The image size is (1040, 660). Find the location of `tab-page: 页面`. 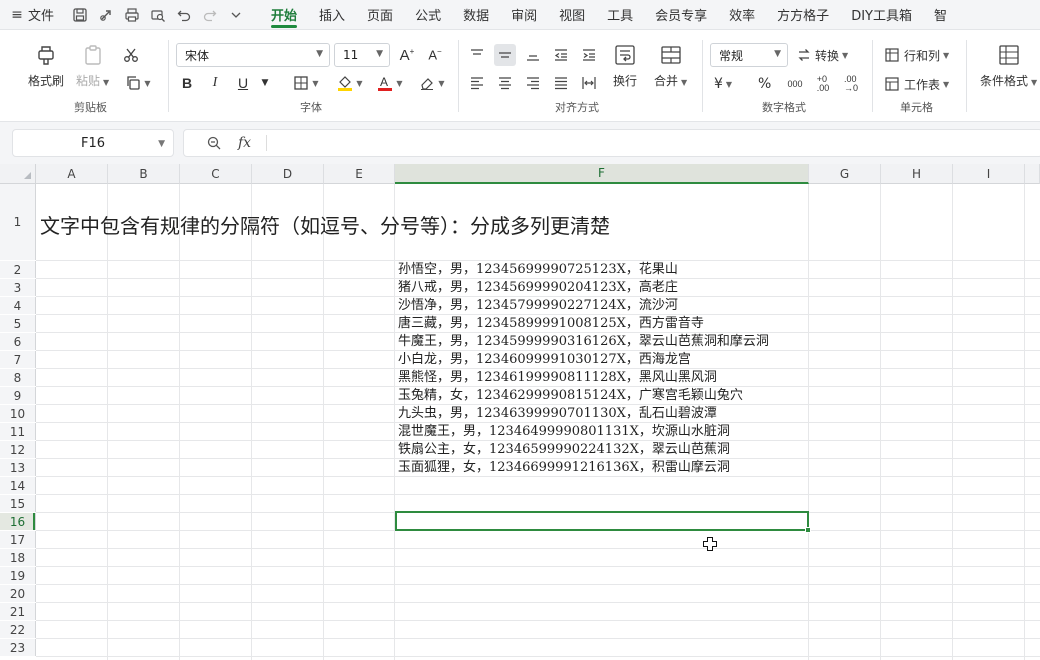

tab-page: 页面 is located at coordinates (380, 15).